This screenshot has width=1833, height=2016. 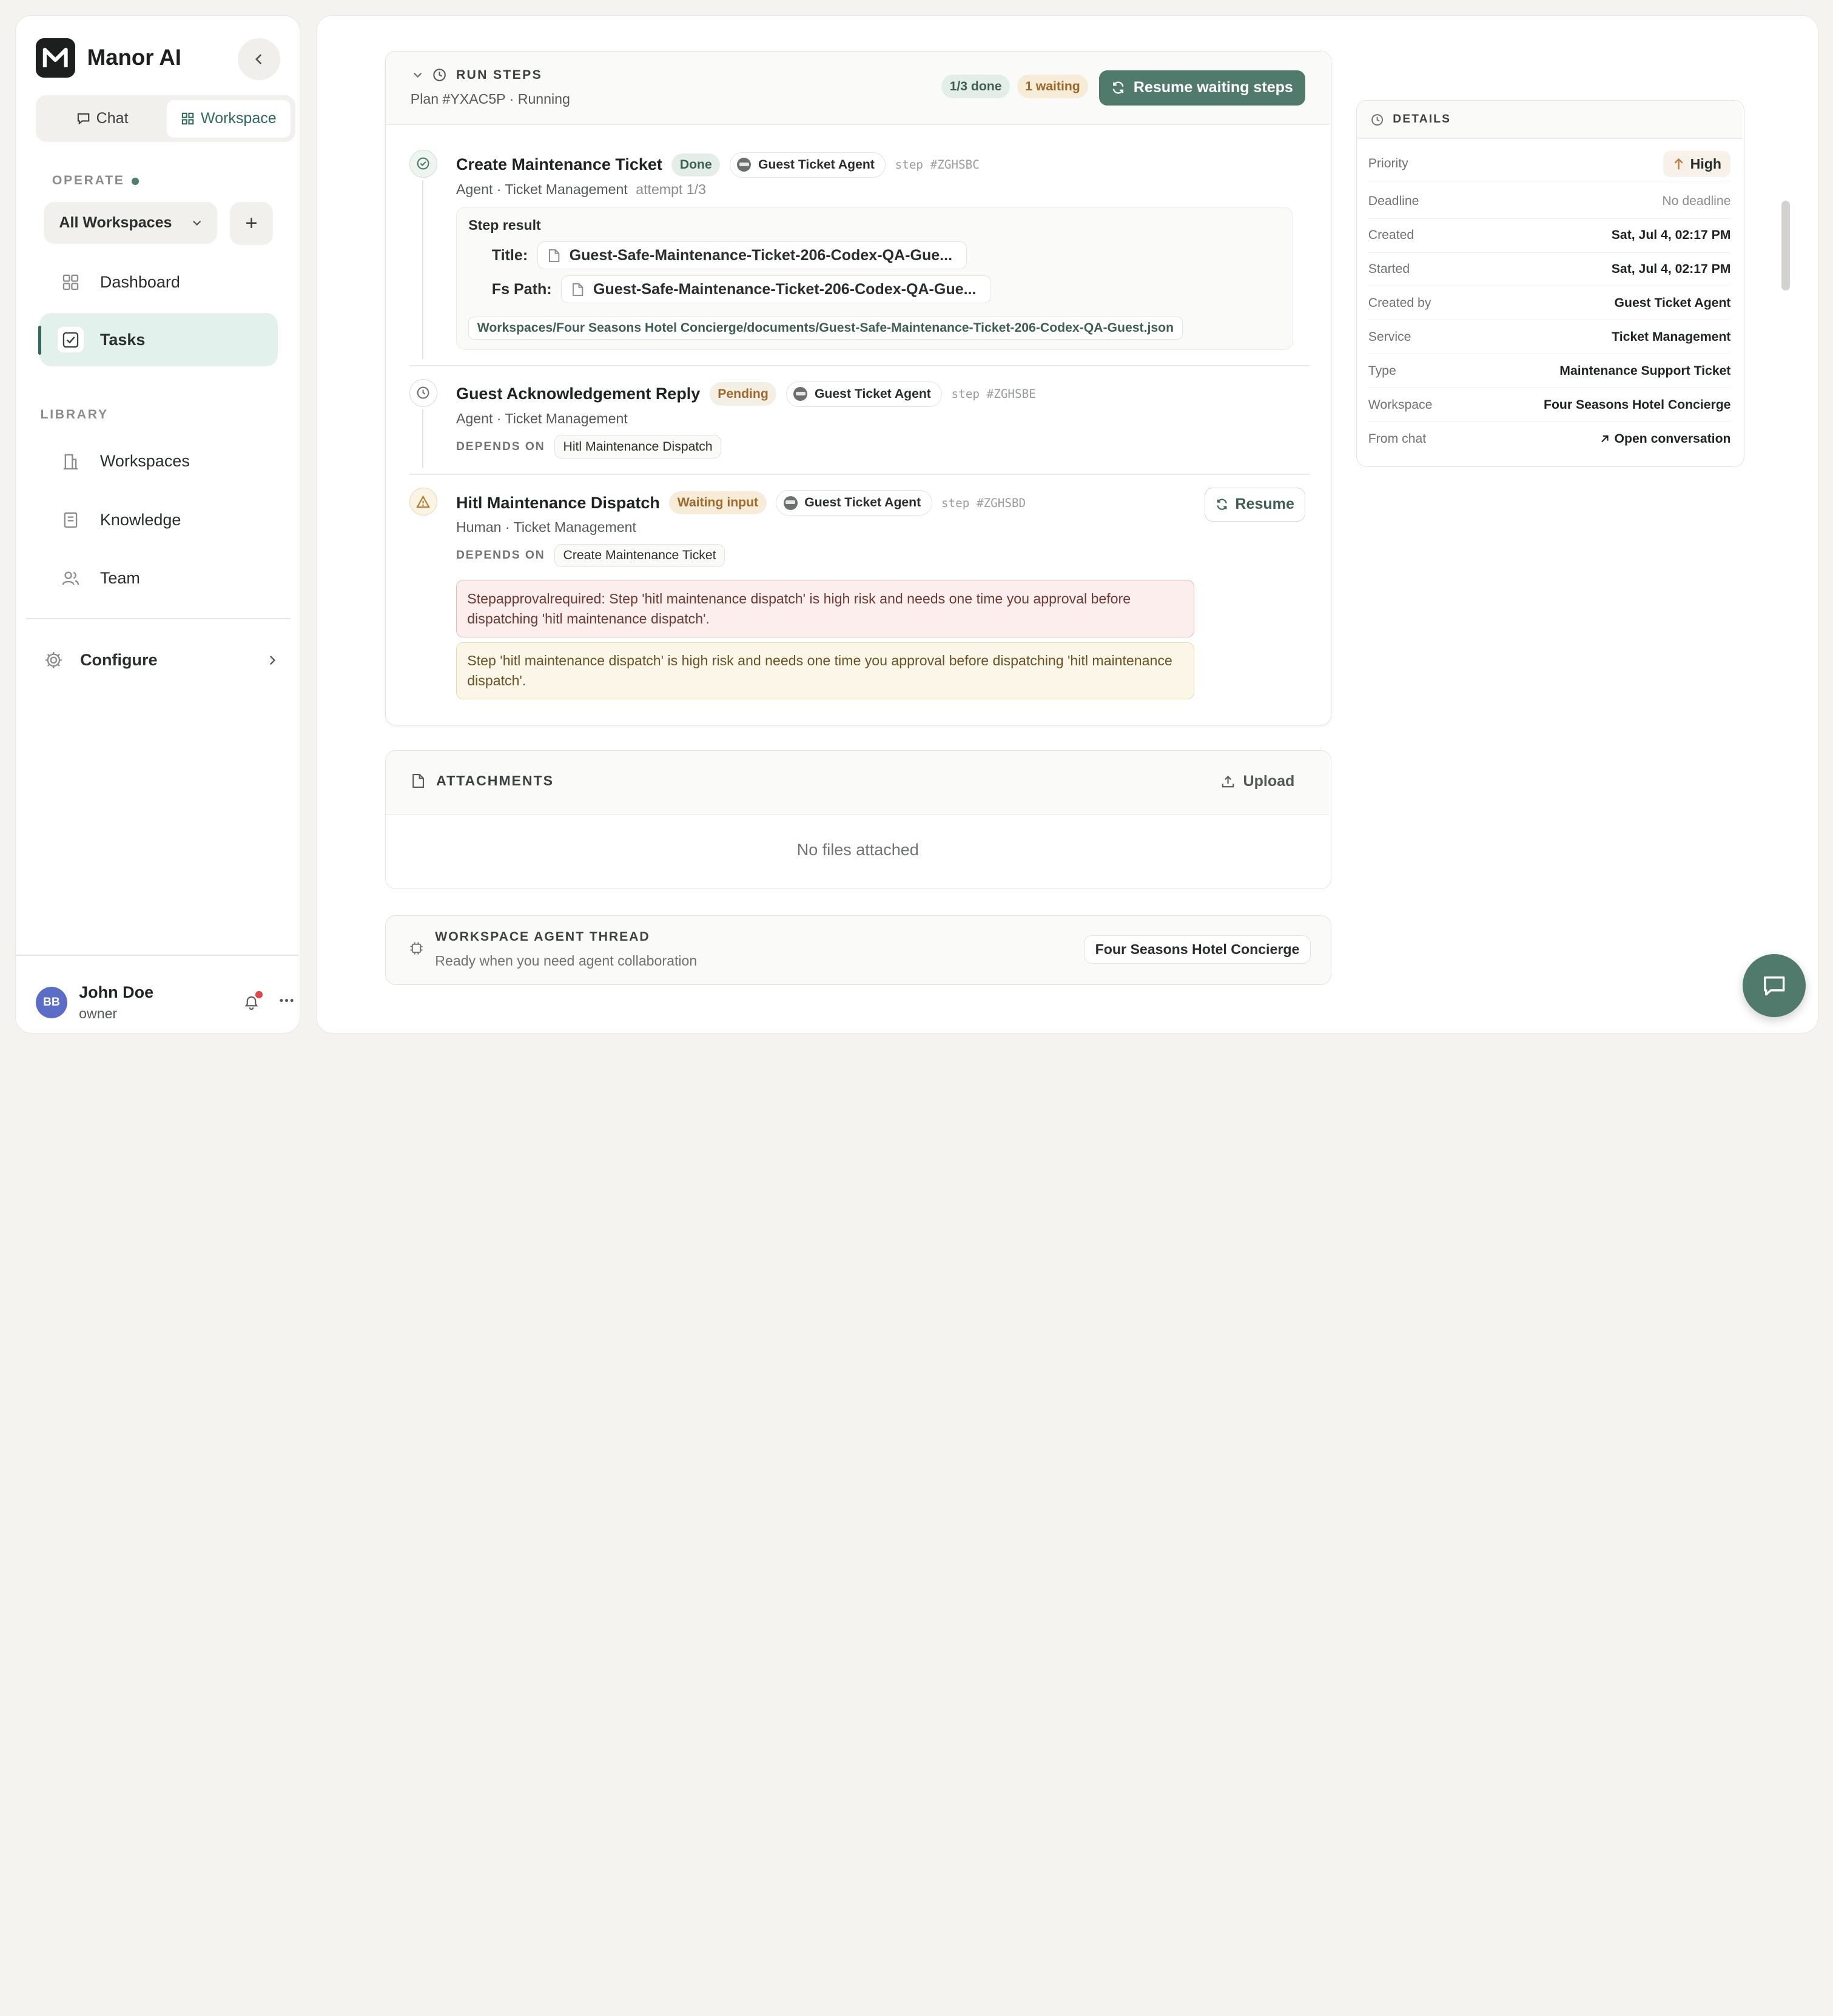 What do you see at coordinates (1774, 986) in the screenshot?
I see `open-chat-button` at bounding box center [1774, 986].